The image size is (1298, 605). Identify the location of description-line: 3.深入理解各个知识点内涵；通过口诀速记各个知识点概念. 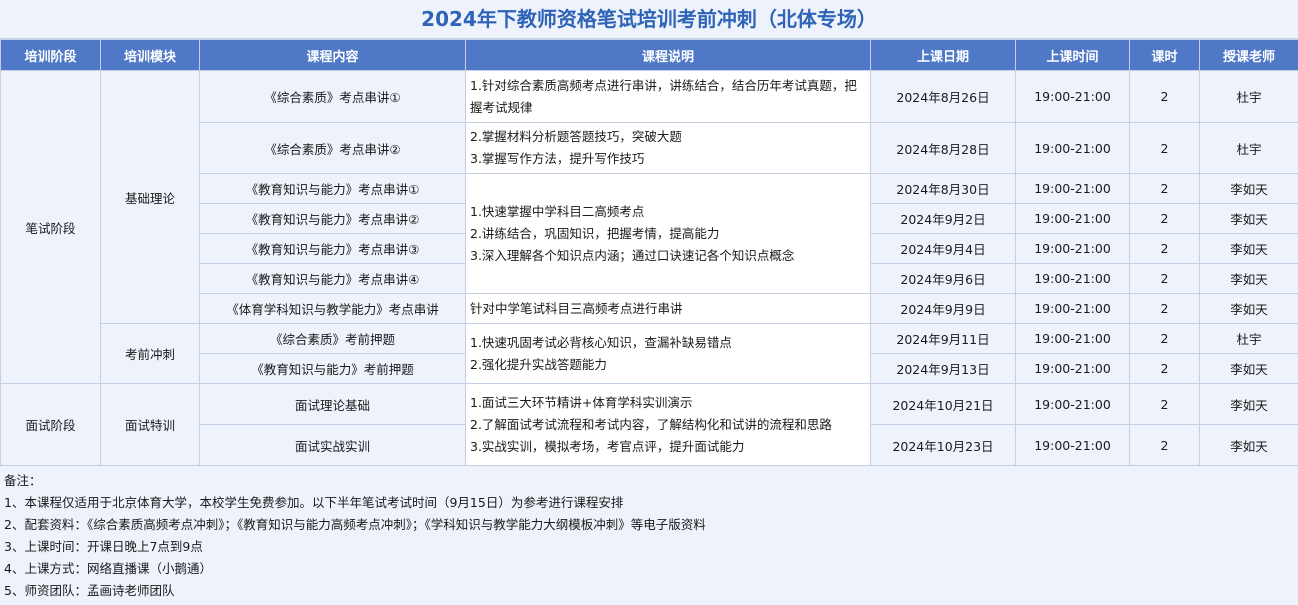
(632, 255).